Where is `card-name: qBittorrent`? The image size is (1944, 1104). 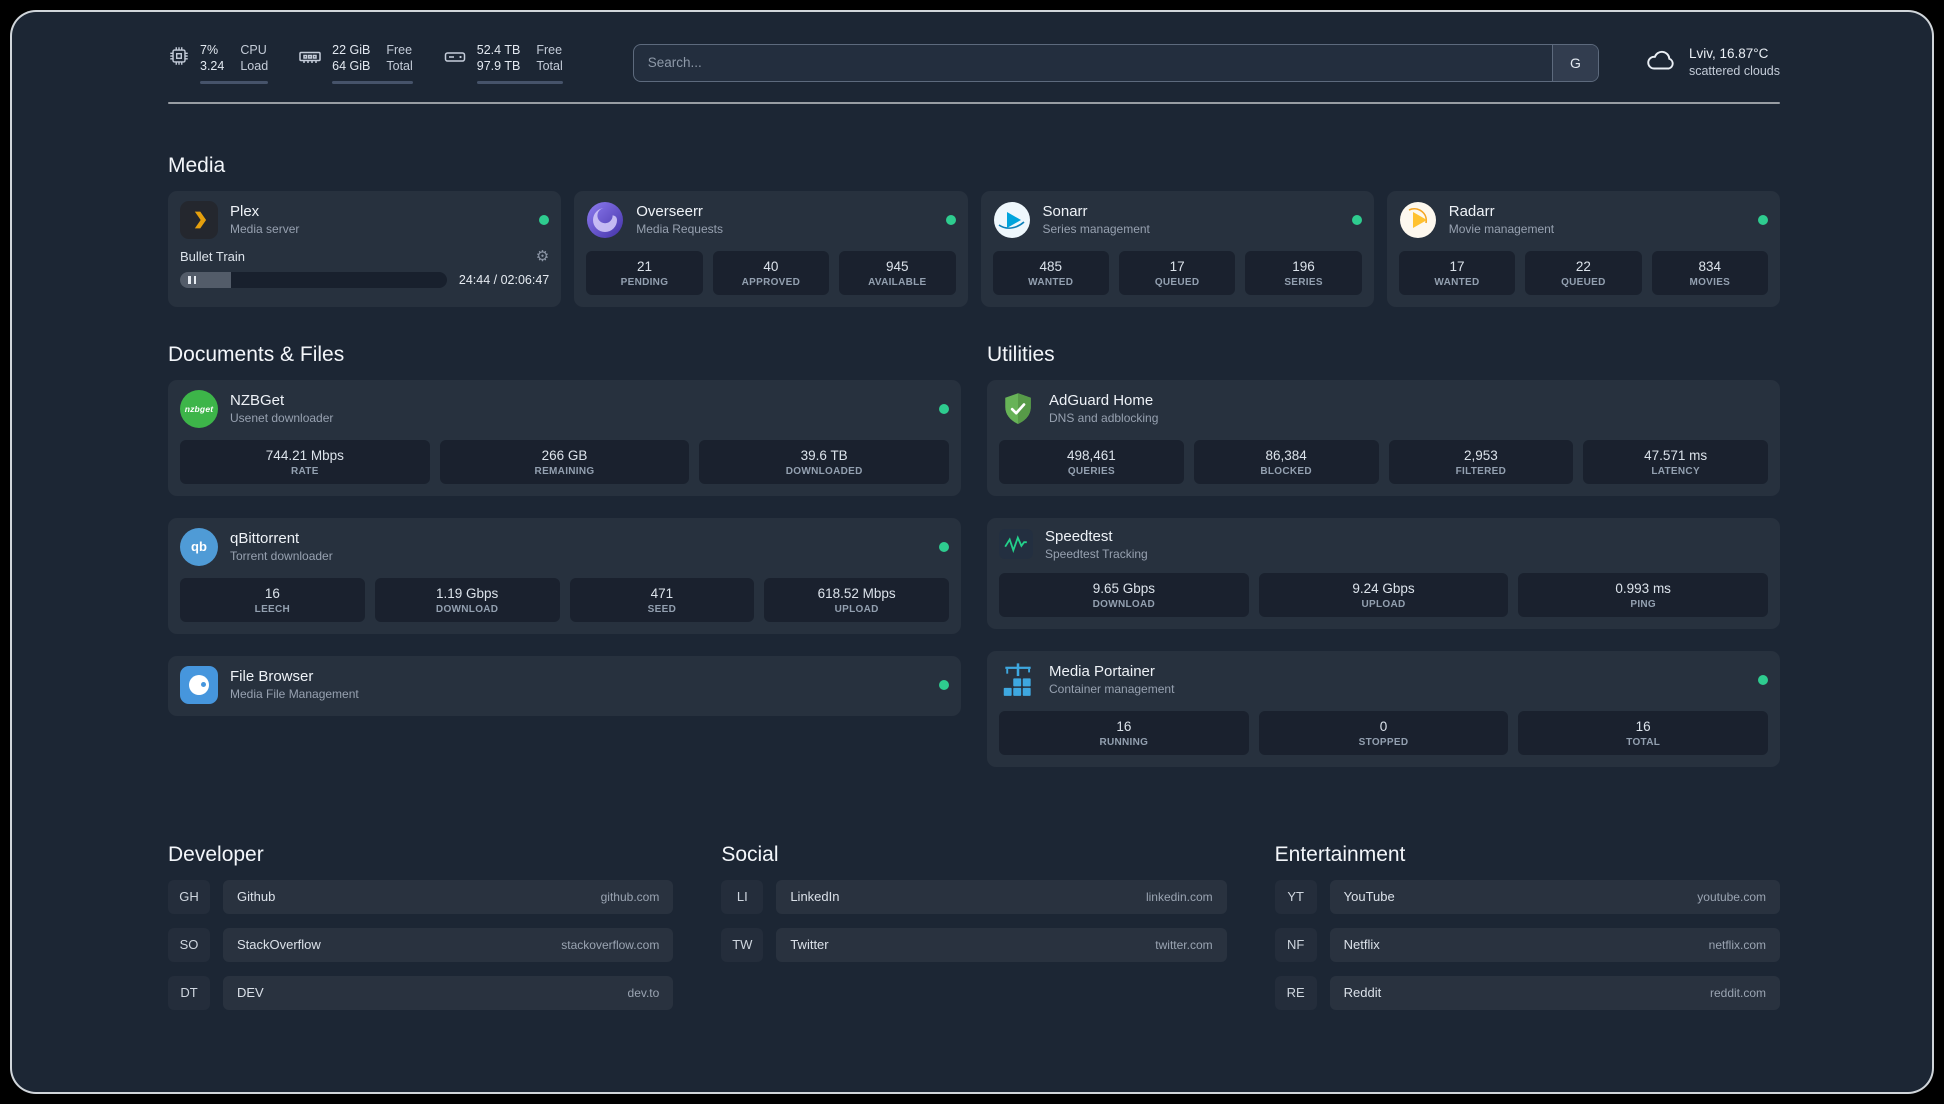
card-name: qBittorrent is located at coordinates (265, 538).